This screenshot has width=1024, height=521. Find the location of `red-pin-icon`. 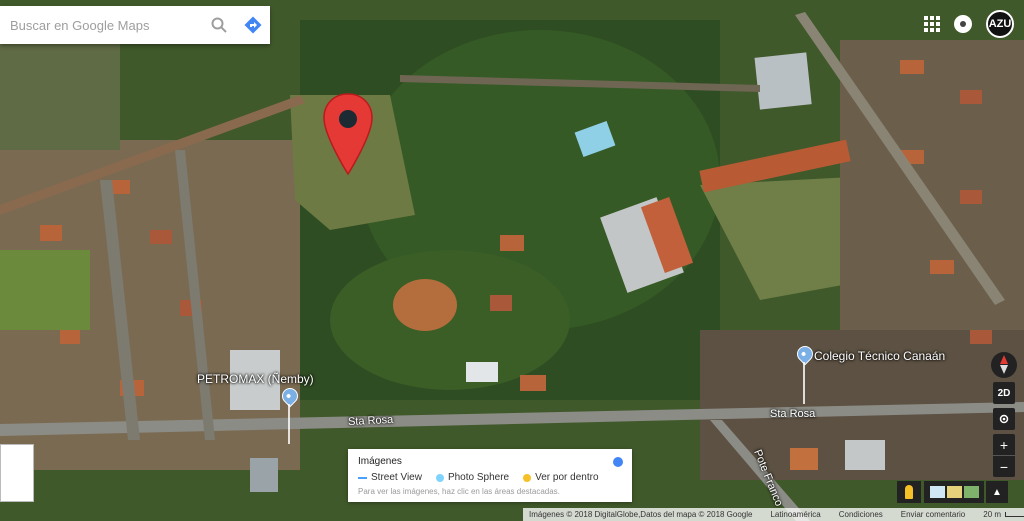

red-pin-icon is located at coordinates (348, 134).